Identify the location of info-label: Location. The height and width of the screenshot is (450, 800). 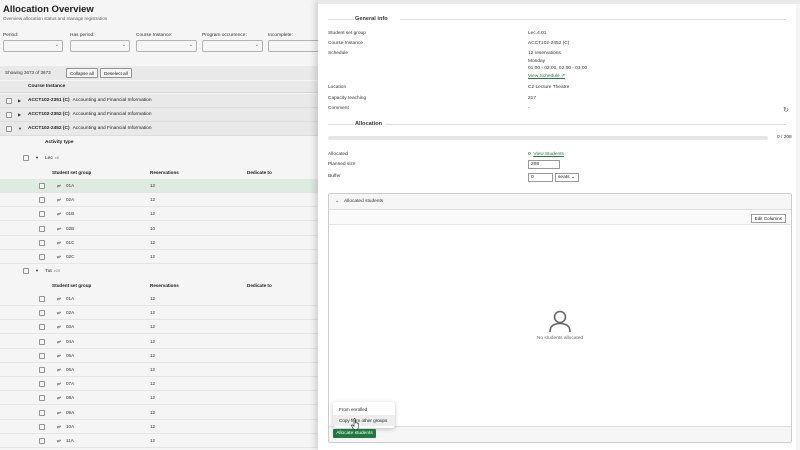
(337, 87).